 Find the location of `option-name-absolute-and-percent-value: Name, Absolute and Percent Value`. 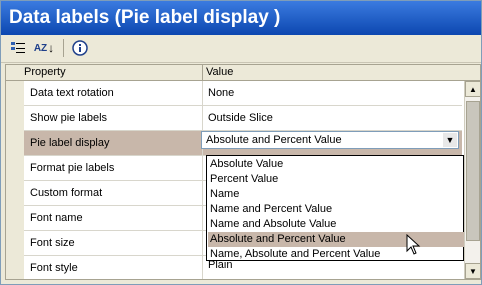

option-name-absolute-and-percent-value: Name, Absolute and Percent Value is located at coordinates (336, 254).